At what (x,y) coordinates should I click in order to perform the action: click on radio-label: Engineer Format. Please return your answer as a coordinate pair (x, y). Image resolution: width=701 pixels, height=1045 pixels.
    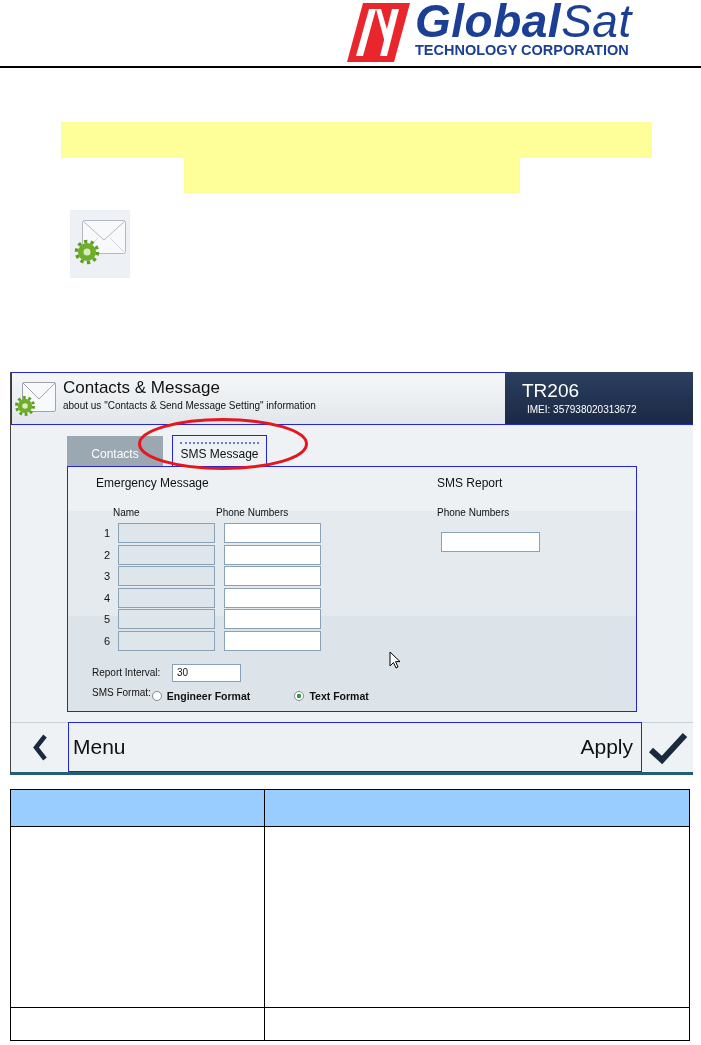
    Looking at the image, I should click on (208, 696).